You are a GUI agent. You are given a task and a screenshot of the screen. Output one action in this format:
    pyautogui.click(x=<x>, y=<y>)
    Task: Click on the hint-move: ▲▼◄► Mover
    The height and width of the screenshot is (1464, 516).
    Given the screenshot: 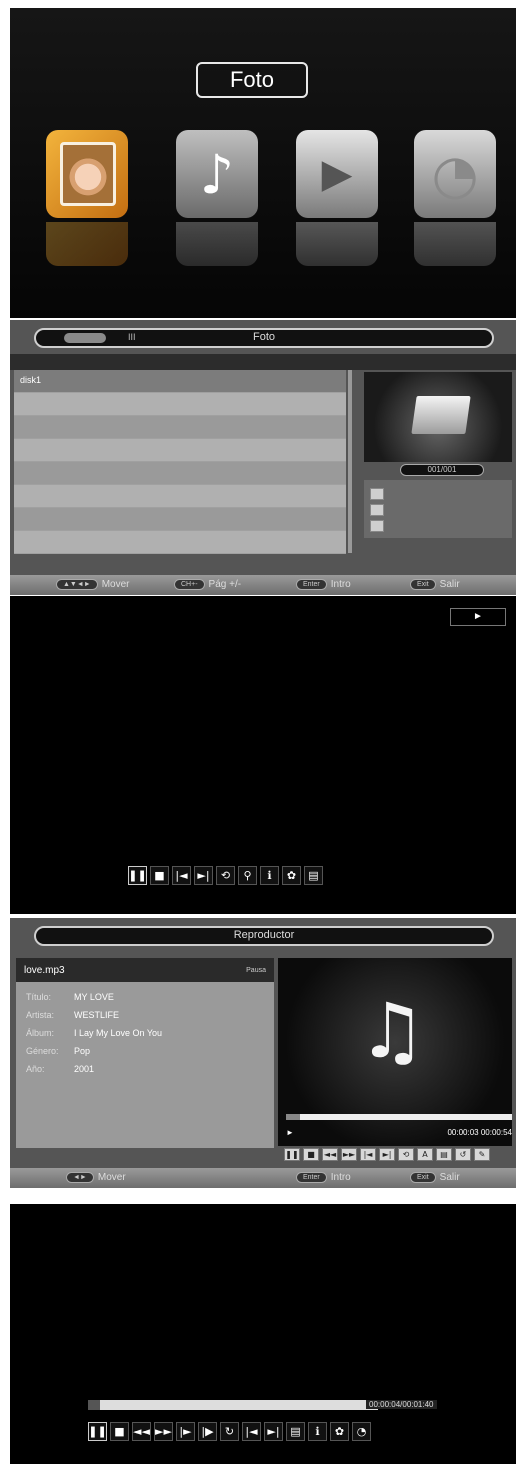 What is the action you would take?
    pyautogui.click(x=93, y=584)
    